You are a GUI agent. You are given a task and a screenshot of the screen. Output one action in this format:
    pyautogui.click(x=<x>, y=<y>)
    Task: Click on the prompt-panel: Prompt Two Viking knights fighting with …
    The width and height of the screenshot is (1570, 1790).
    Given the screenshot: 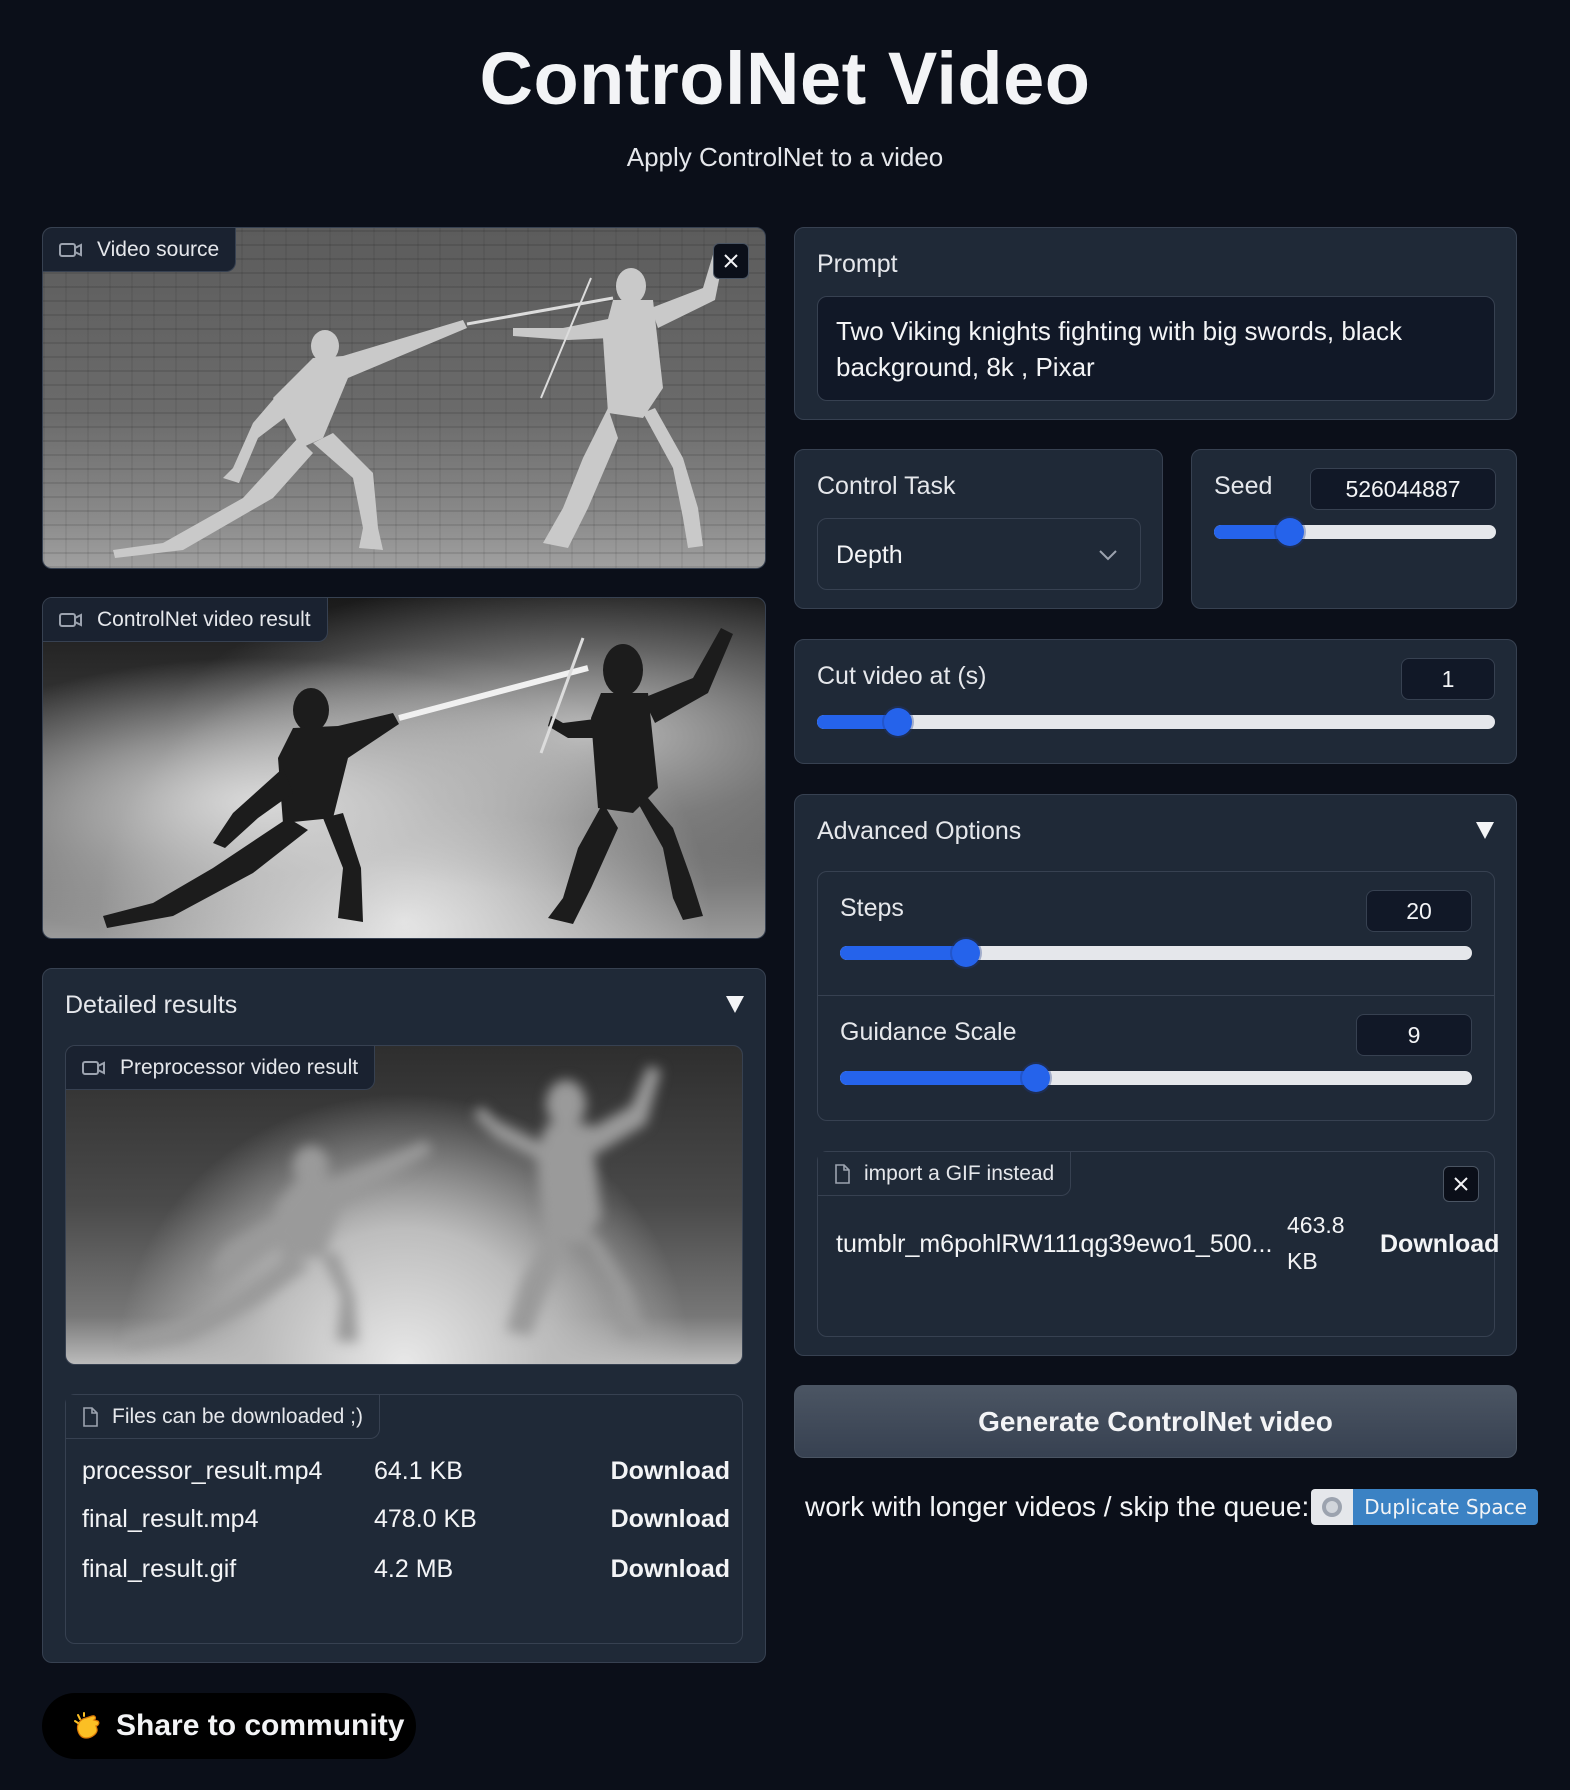 What is the action you would take?
    pyautogui.click(x=1155, y=323)
    